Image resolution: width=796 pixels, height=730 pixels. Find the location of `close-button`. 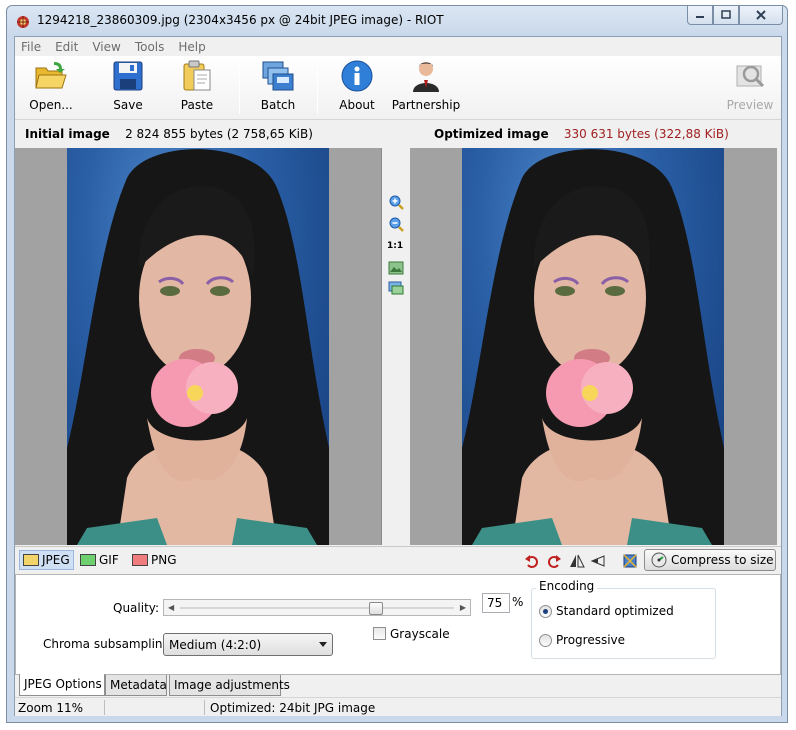

close-button is located at coordinates (761, 15).